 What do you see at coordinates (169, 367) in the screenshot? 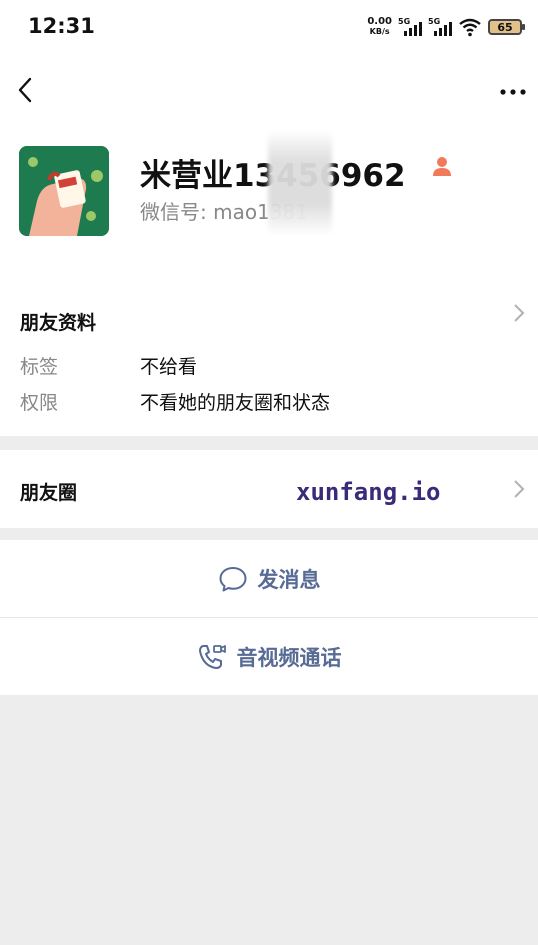
I see `tag-value: 不给看` at bounding box center [169, 367].